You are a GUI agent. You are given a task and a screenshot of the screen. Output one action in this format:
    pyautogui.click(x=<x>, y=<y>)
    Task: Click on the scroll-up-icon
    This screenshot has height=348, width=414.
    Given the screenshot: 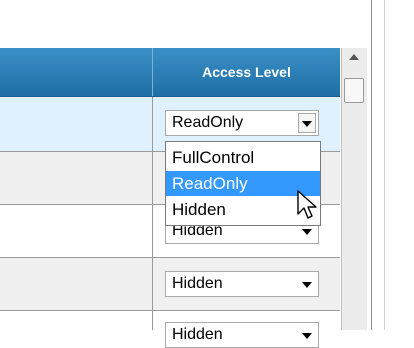 What is the action you would take?
    pyautogui.click(x=354, y=57)
    